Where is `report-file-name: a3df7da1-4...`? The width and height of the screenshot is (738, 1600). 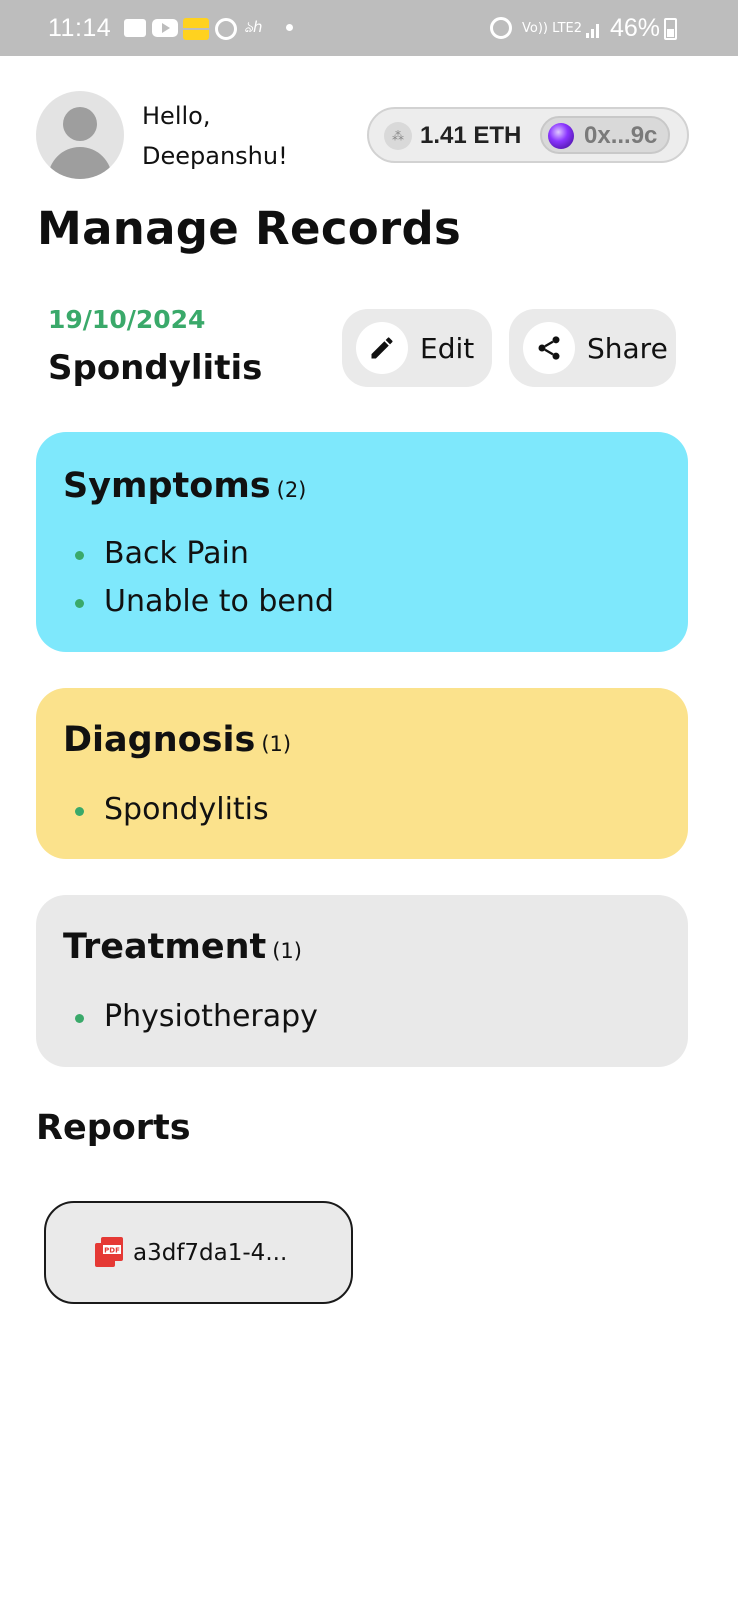
report-file-name: a3df7da1-4... is located at coordinates (210, 1252).